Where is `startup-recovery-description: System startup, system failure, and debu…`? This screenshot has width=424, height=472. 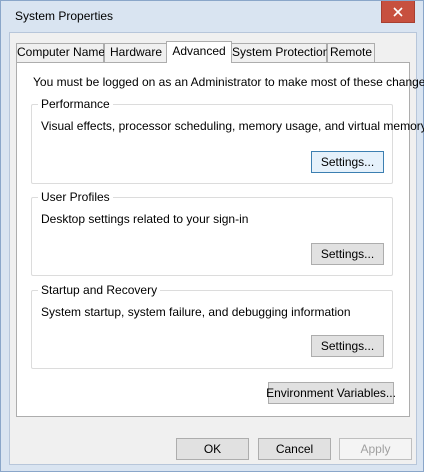
startup-recovery-description: System startup, system failure, and debu… is located at coordinates (196, 312).